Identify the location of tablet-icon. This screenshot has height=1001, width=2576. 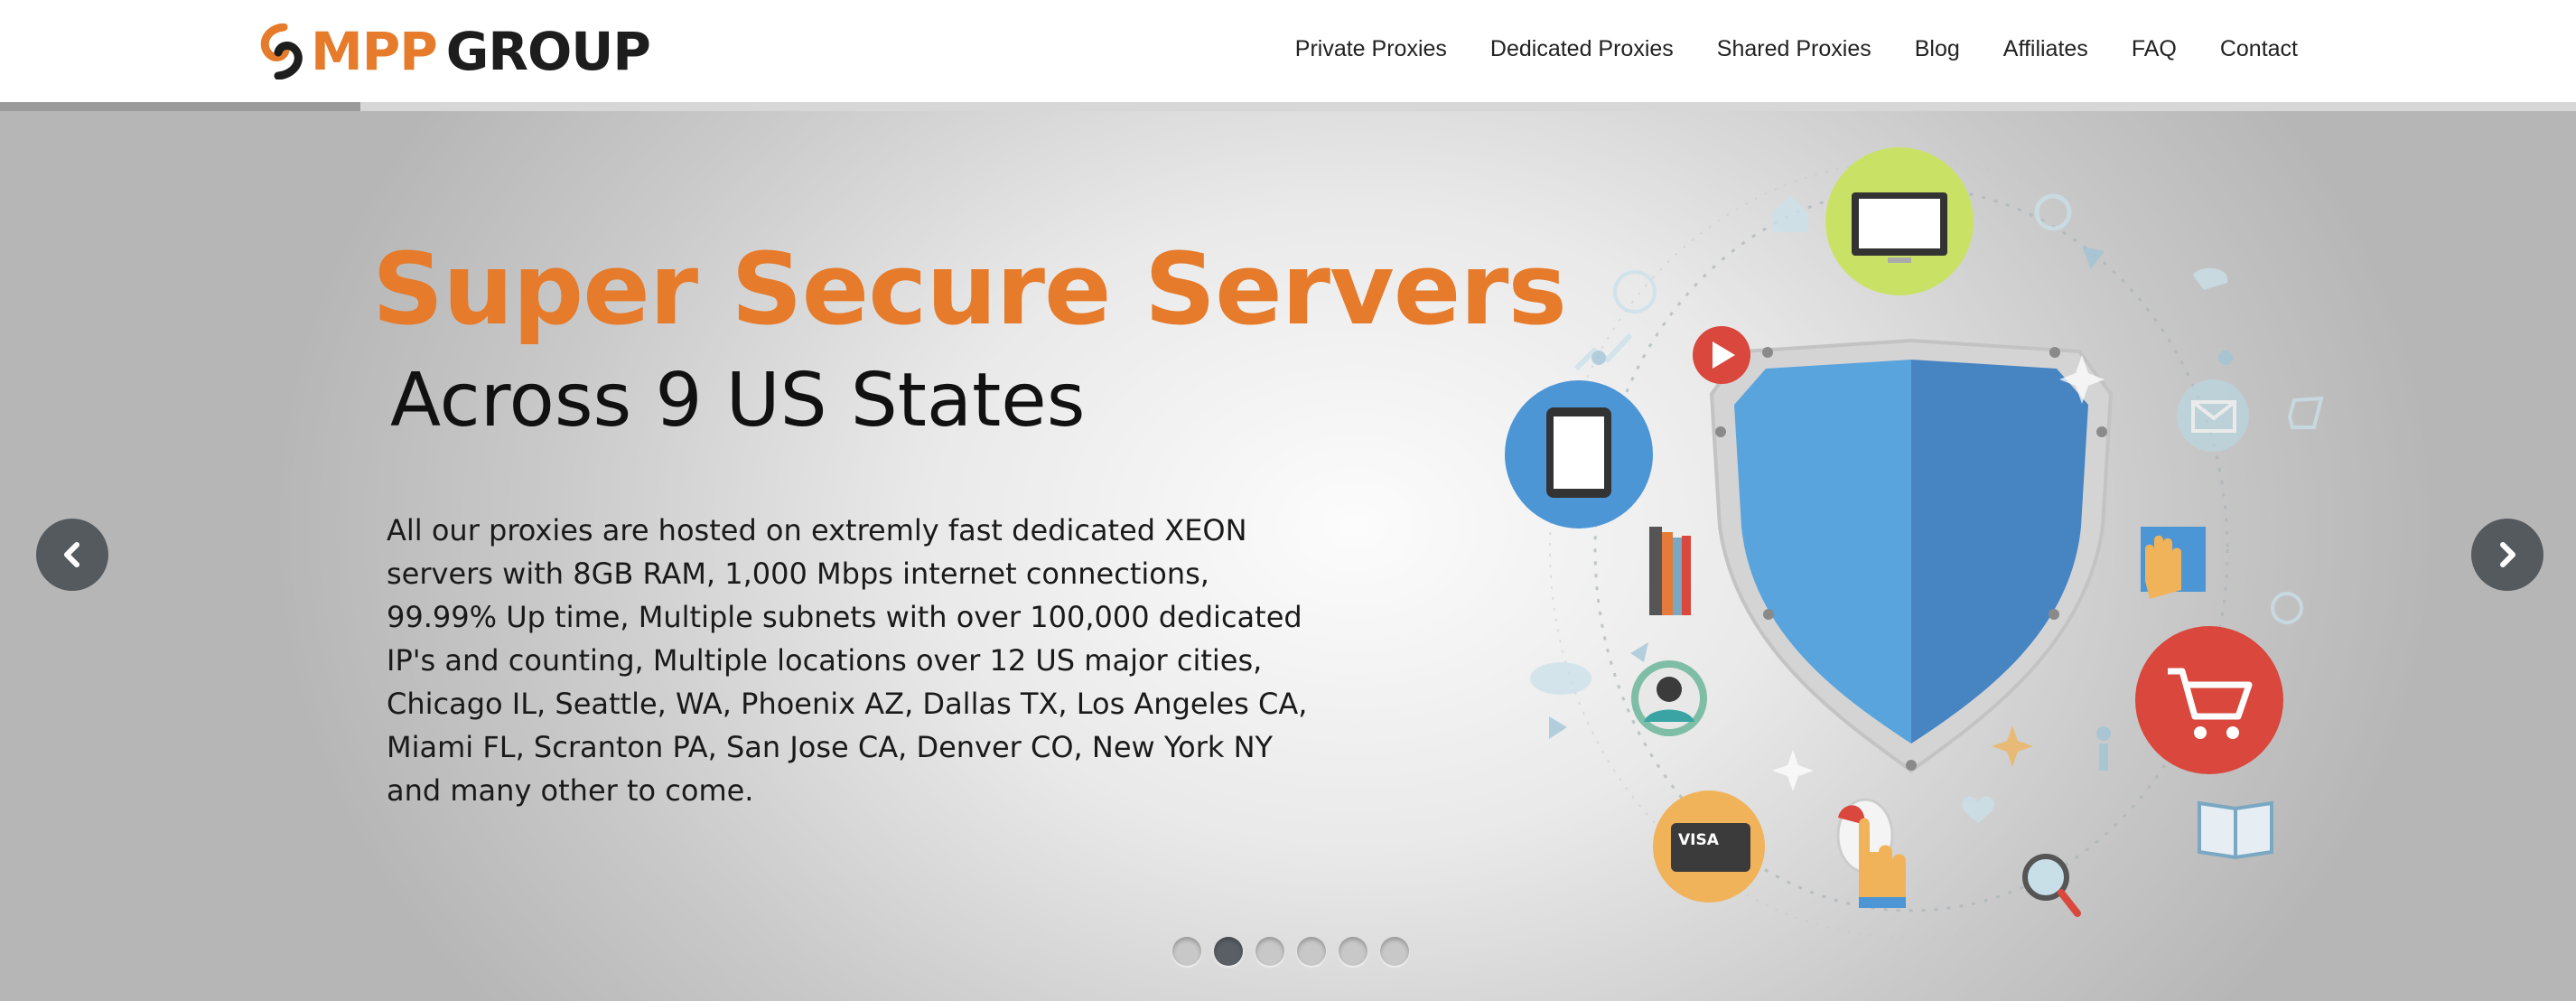
(1579, 454).